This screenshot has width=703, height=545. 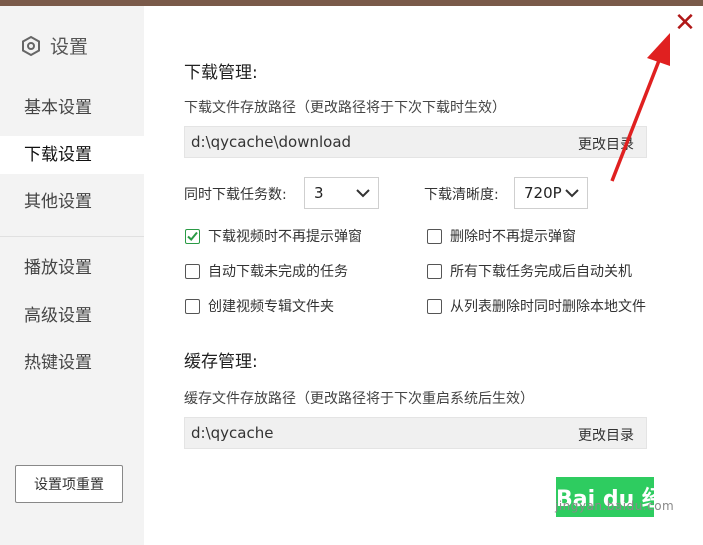 What do you see at coordinates (72, 236) in the screenshot?
I see `sidebar-divider` at bounding box center [72, 236].